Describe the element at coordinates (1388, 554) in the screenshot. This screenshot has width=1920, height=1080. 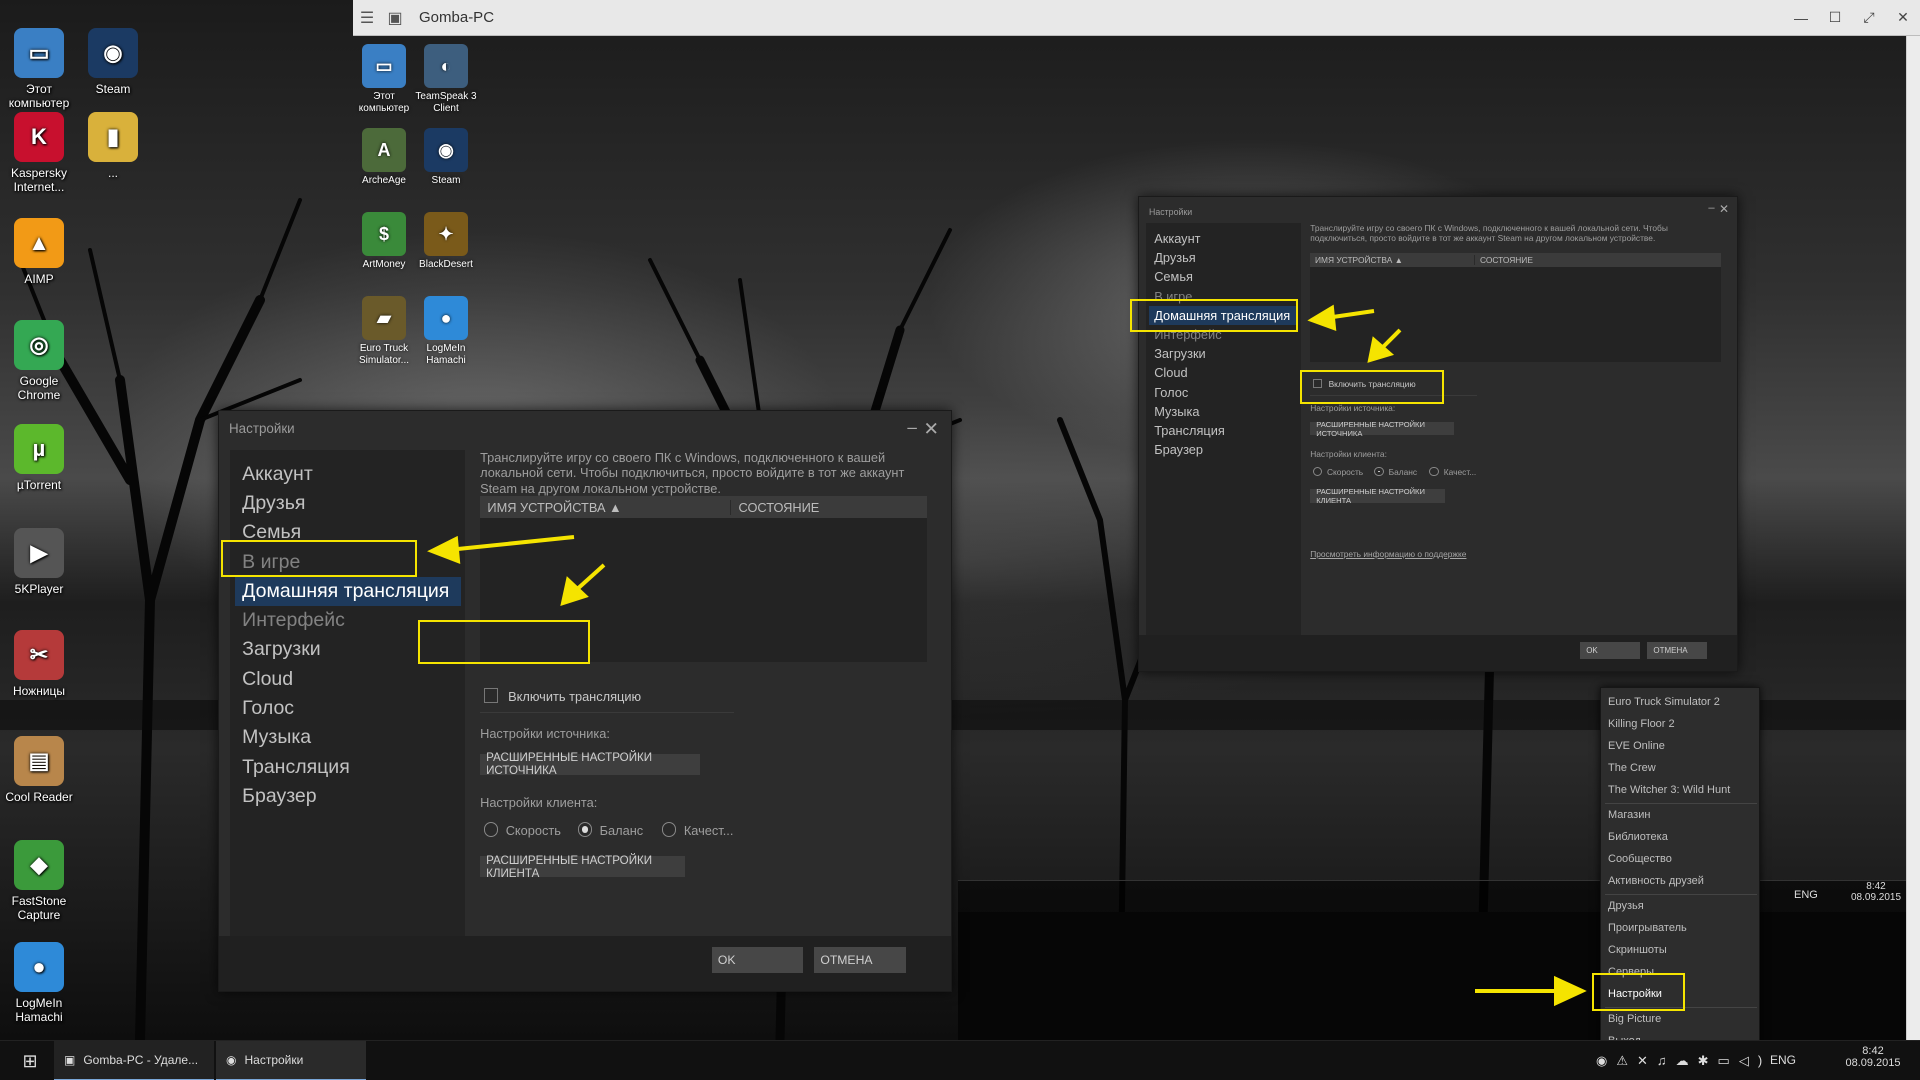
I see `support-info-link: Просмотреть информацию о поддержке` at that location.